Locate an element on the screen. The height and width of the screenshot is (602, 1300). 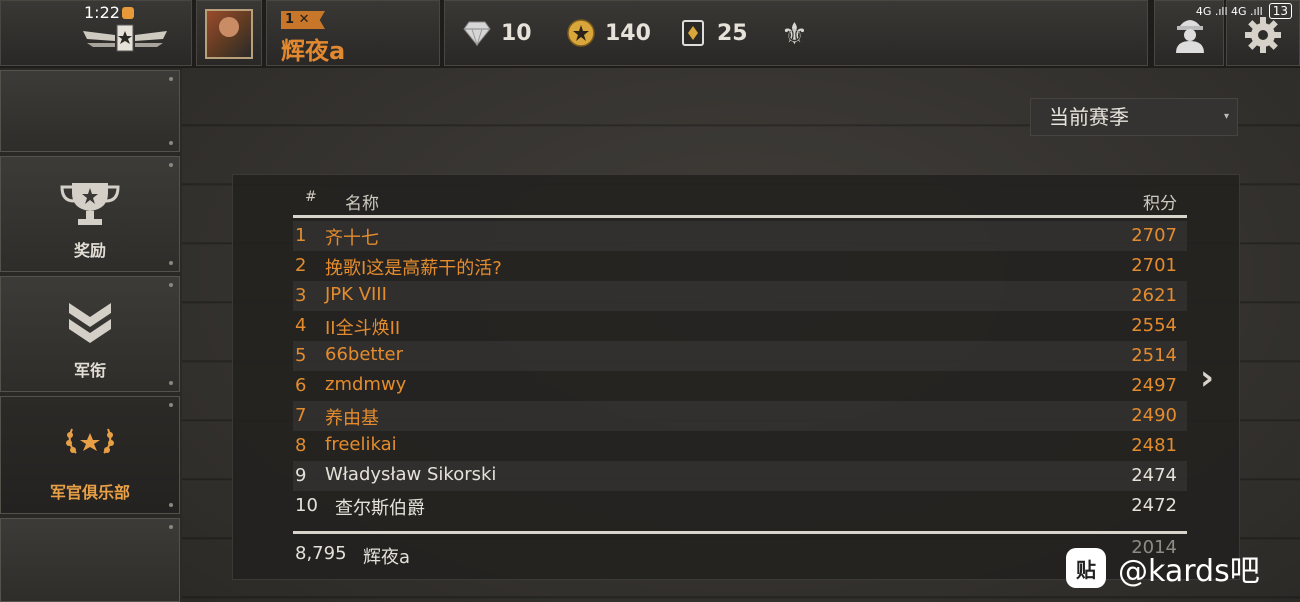
row-player-name: 养由基 is located at coordinates (352, 418).